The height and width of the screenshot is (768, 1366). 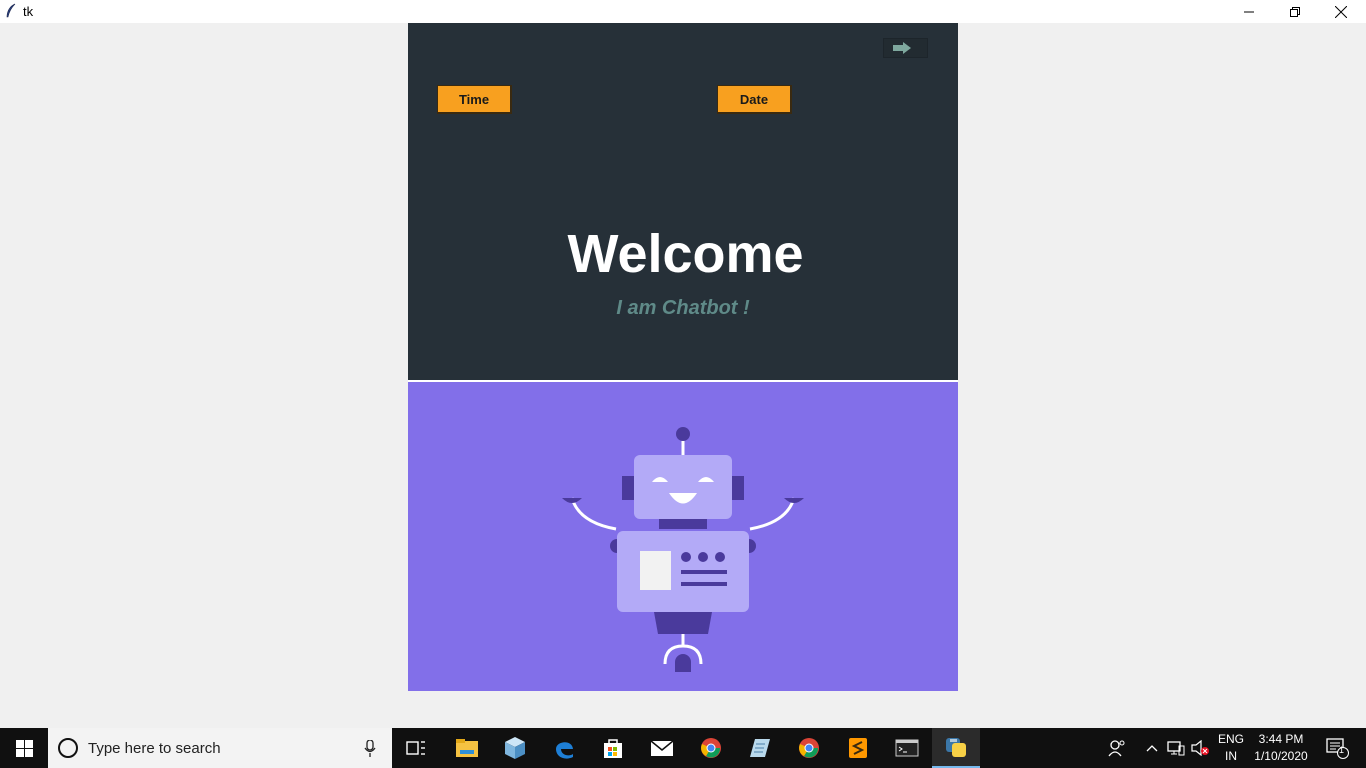 I want to click on restore-button, so click(x=1295, y=11).